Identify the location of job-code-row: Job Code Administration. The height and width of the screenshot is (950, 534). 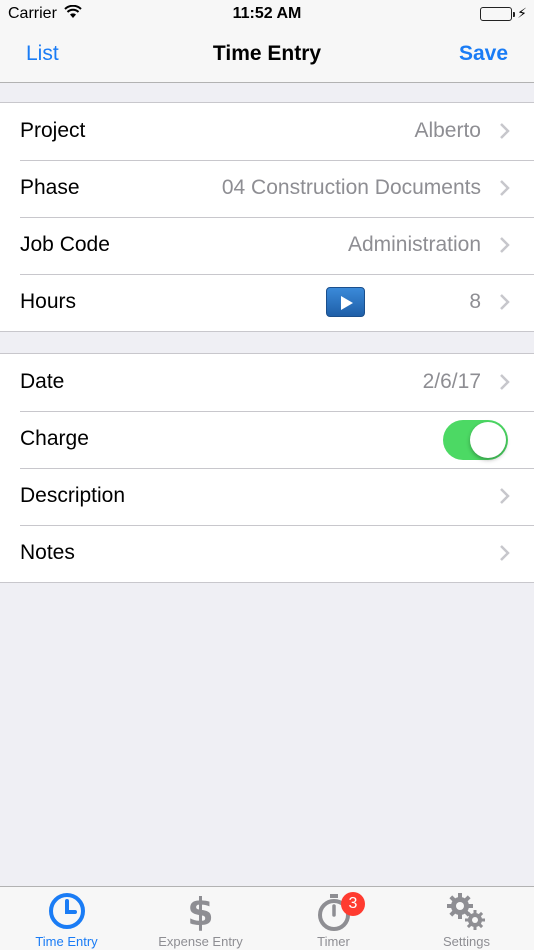
(267, 245).